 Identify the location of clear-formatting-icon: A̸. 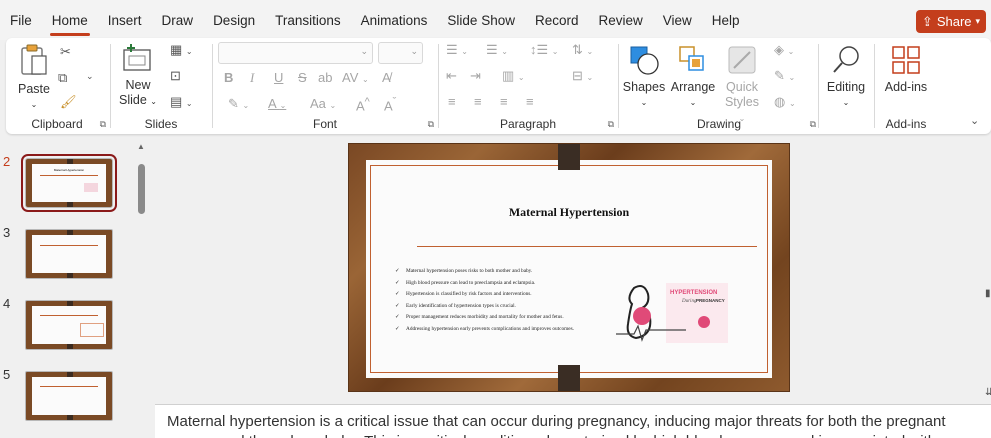
(386, 77).